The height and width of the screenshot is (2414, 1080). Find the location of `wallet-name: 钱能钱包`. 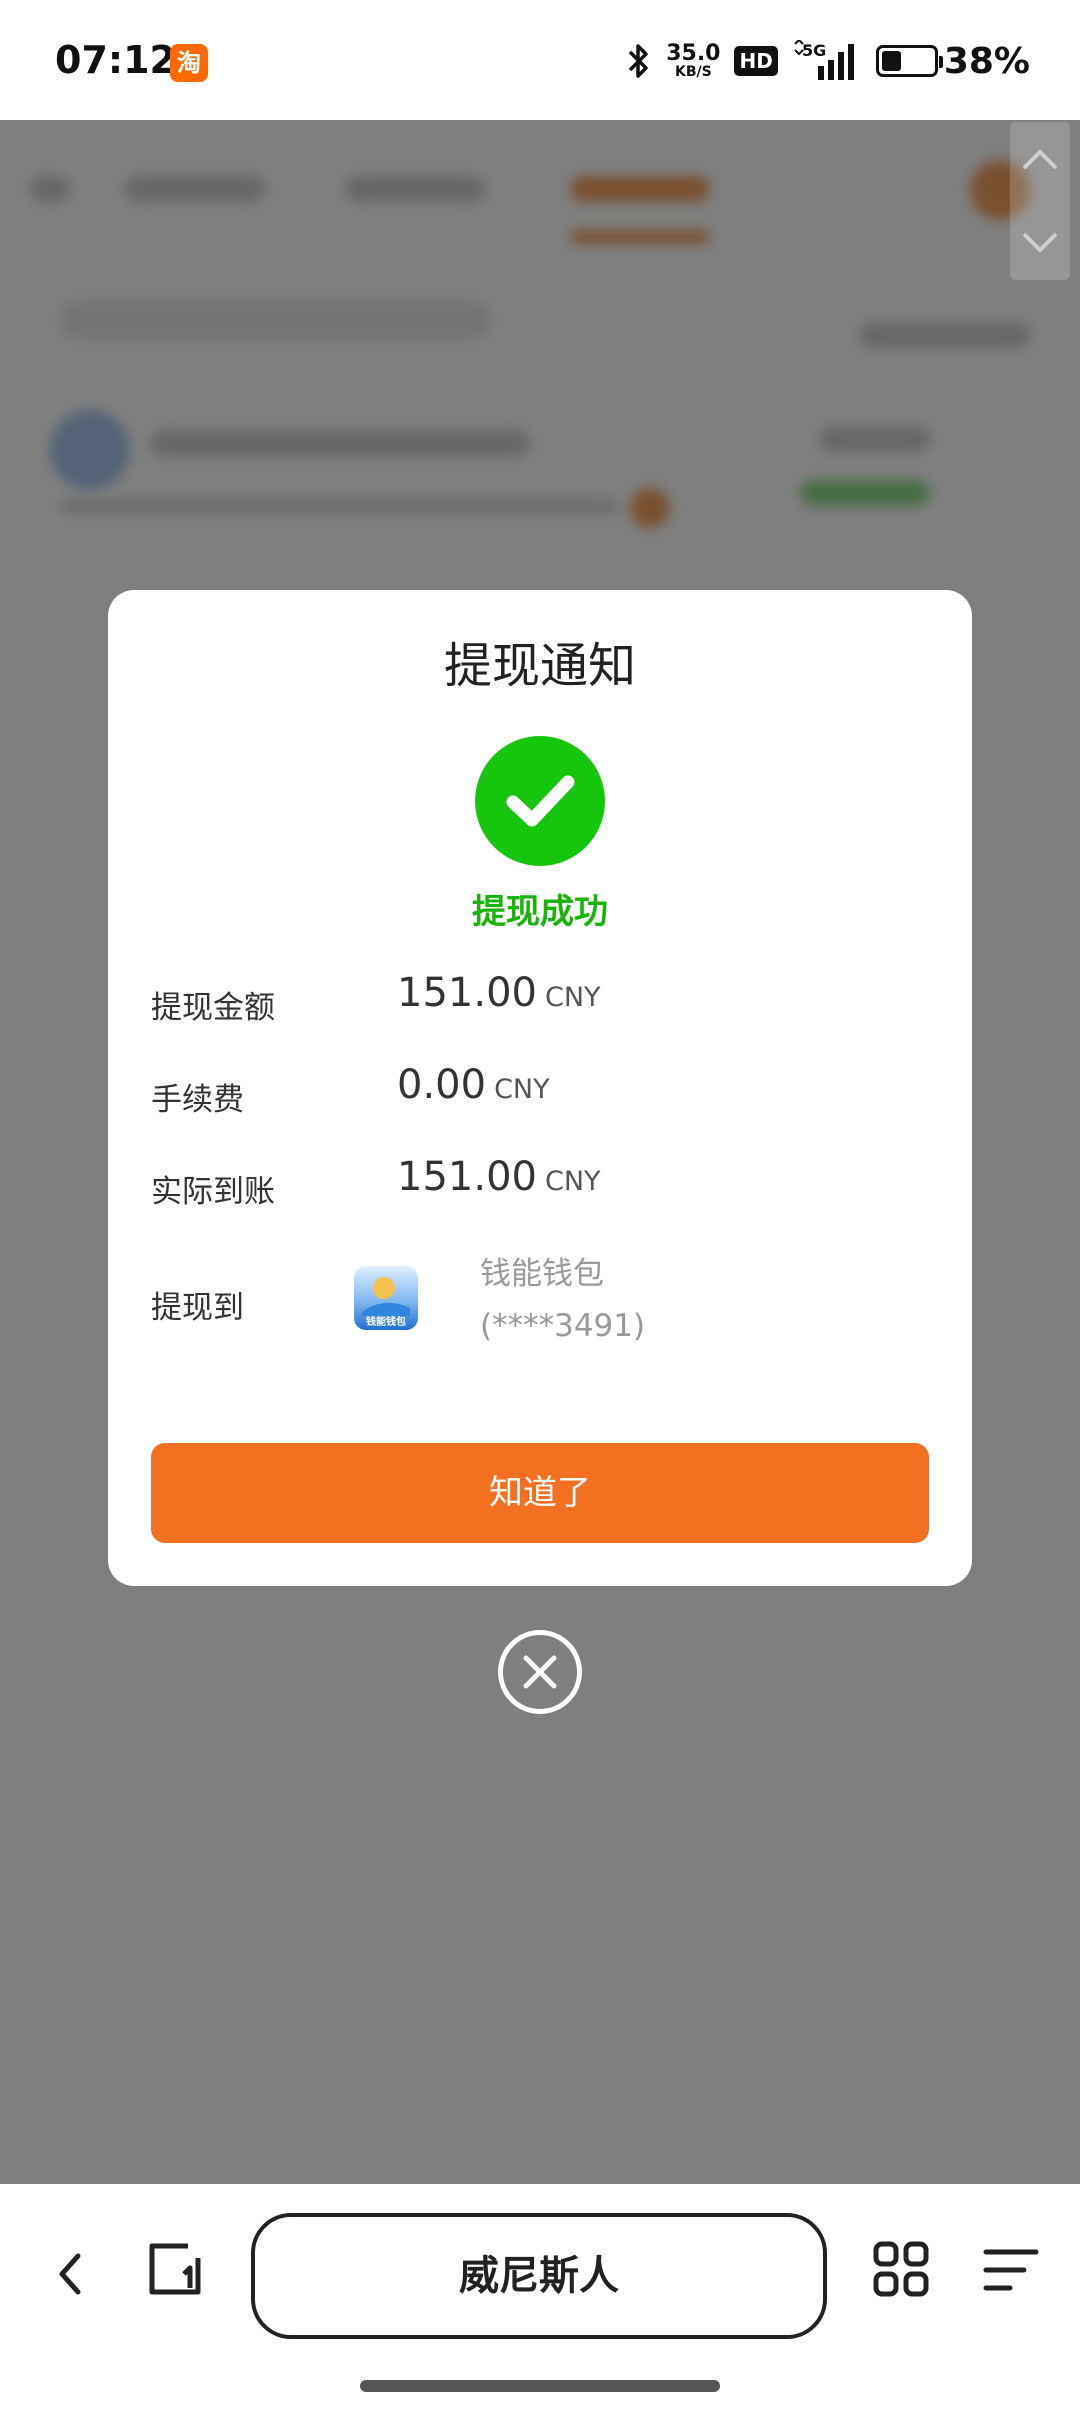

wallet-name: 钱能钱包 is located at coordinates (542, 1274).